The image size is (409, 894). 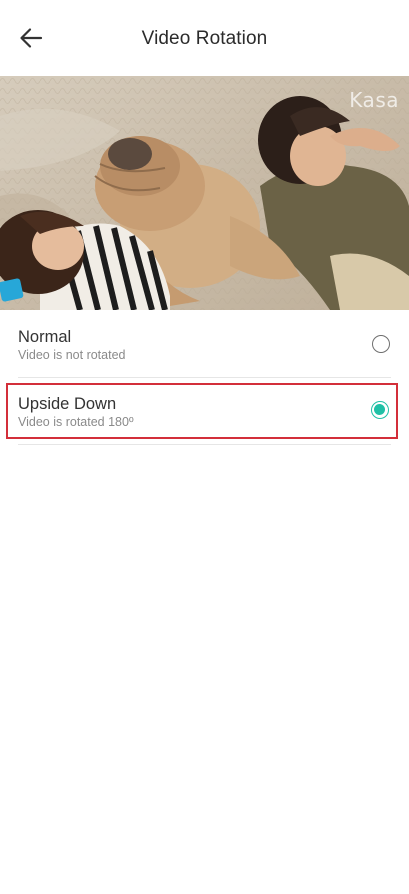 I want to click on page-title: Video Rotation, so click(x=204, y=38).